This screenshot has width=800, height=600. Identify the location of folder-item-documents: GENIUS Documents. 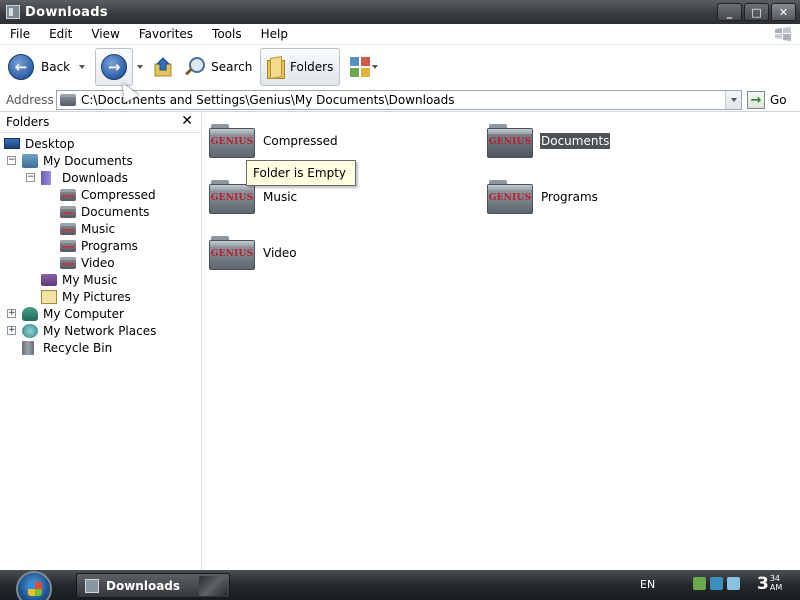
(549, 141).